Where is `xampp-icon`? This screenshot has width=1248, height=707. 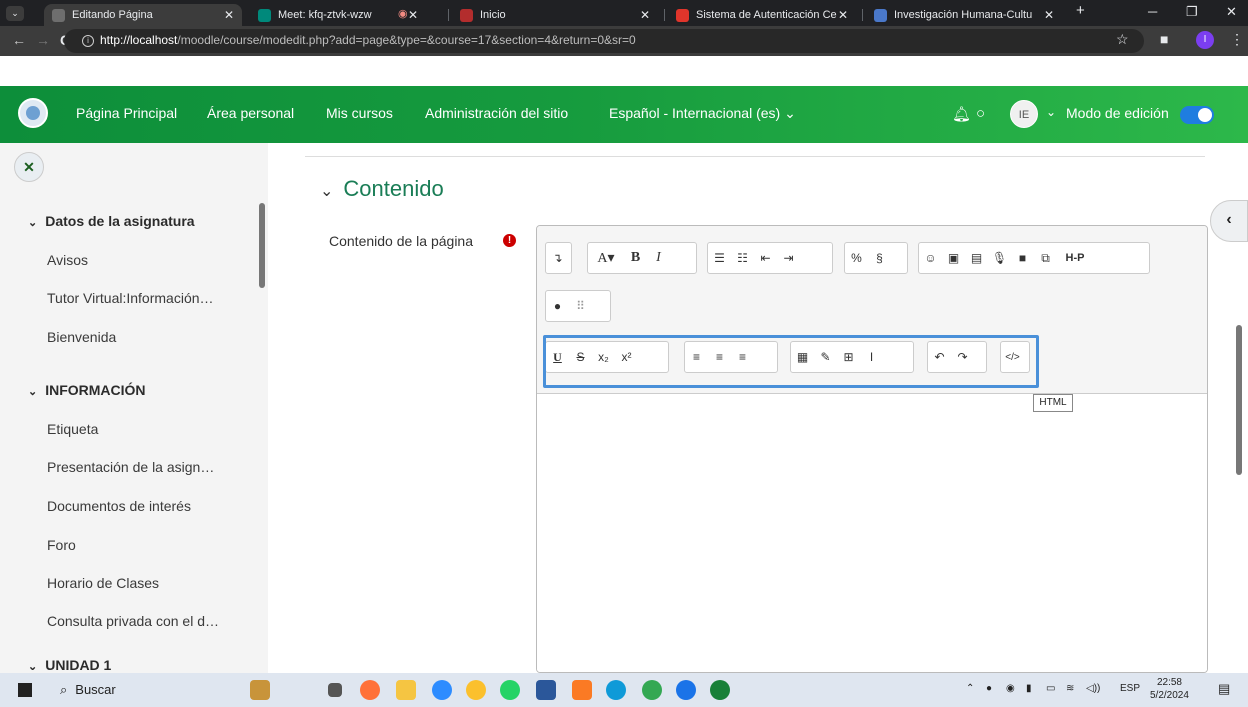
xampp-icon is located at coordinates (582, 690).